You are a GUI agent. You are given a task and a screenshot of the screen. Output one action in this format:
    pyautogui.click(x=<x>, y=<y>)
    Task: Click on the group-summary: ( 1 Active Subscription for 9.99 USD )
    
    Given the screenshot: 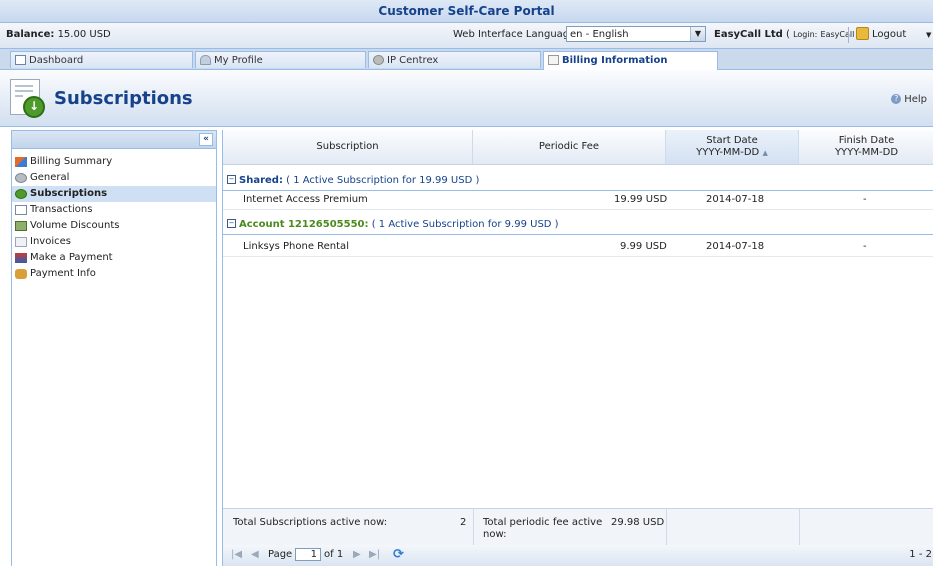 What is the action you would take?
    pyautogui.click(x=465, y=224)
    